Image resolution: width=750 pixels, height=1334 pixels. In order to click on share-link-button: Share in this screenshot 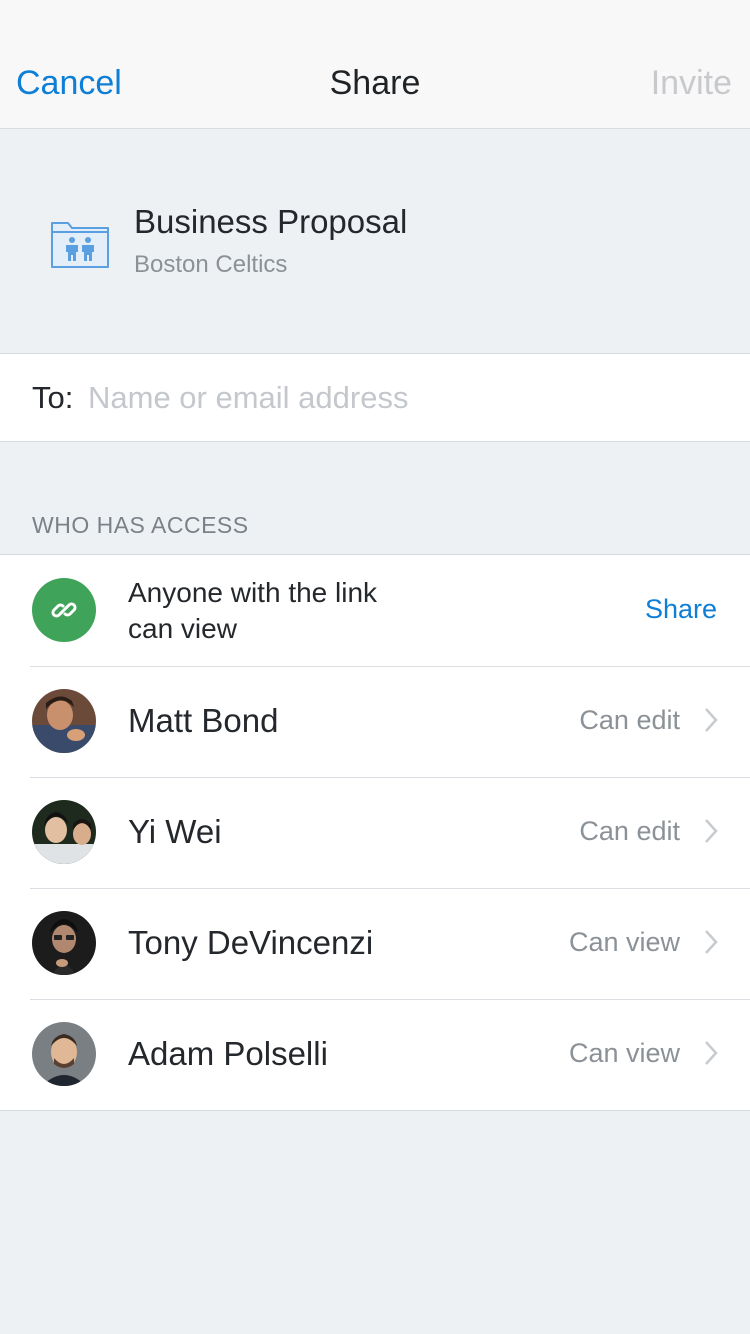, I will do `click(681, 609)`.